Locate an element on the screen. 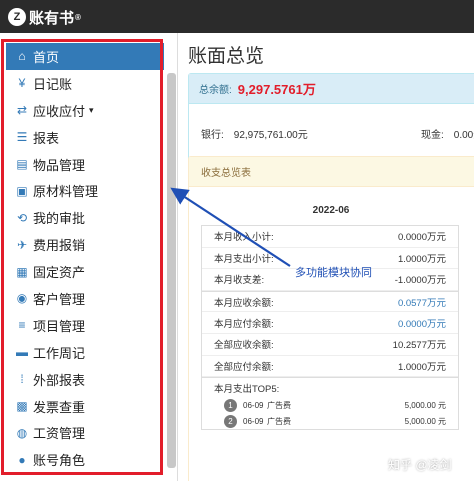  app-name: 账有书 is located at coordinates (52, 18).